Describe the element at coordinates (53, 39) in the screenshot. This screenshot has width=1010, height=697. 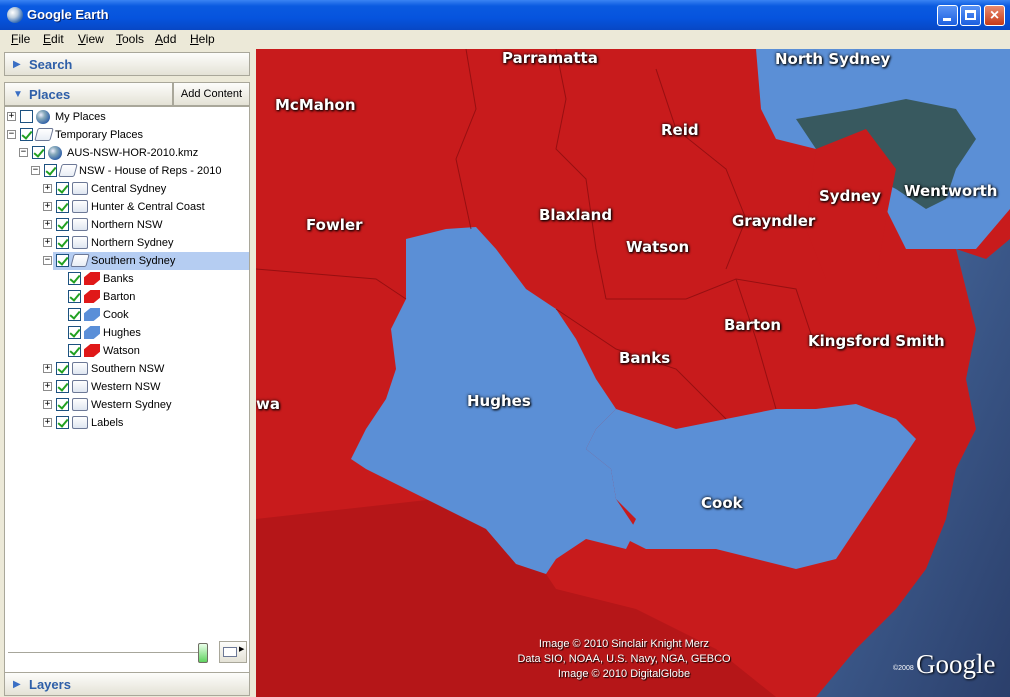
I see `menu-edit: Edit` at that location.